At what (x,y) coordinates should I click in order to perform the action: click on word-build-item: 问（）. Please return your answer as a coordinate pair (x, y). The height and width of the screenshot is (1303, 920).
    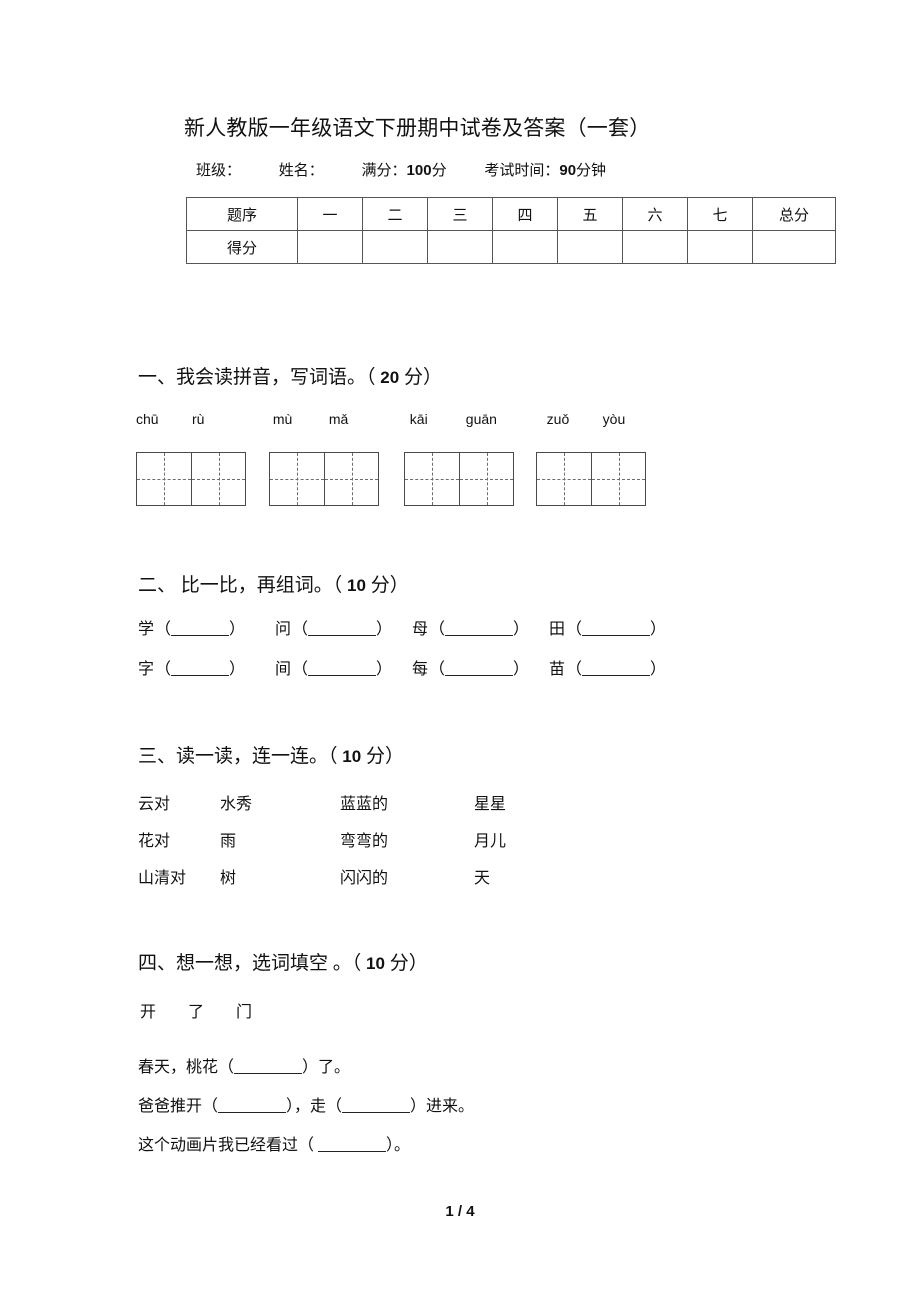
    Looking at the image, I should click on (334, 628).